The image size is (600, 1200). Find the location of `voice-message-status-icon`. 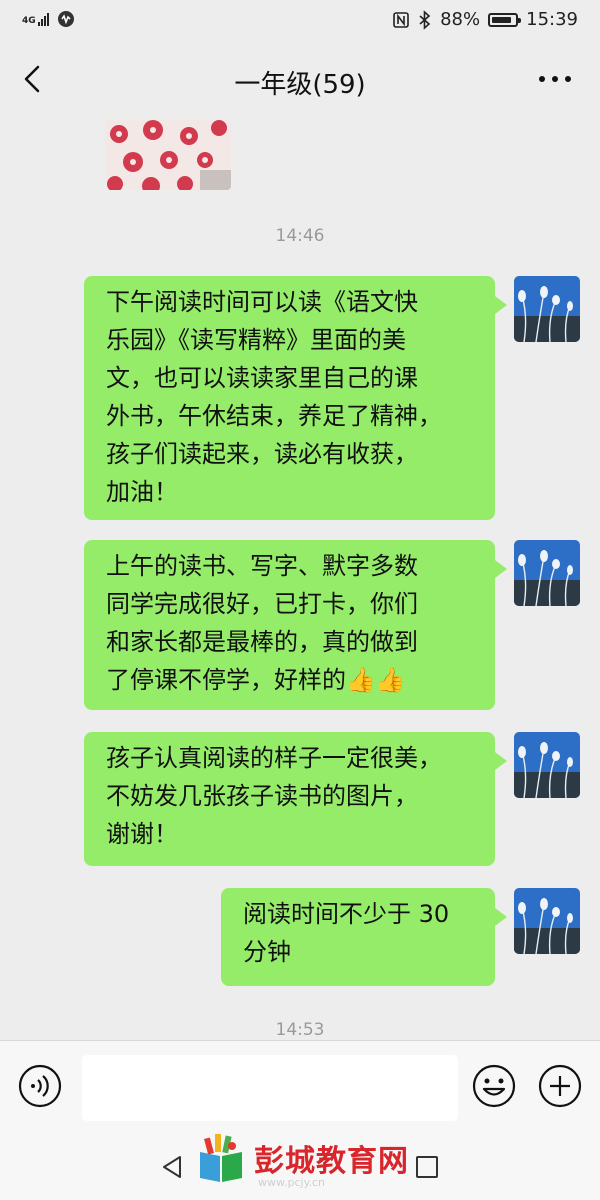

voice-message-status-icon is located at coordinates (65, 19).